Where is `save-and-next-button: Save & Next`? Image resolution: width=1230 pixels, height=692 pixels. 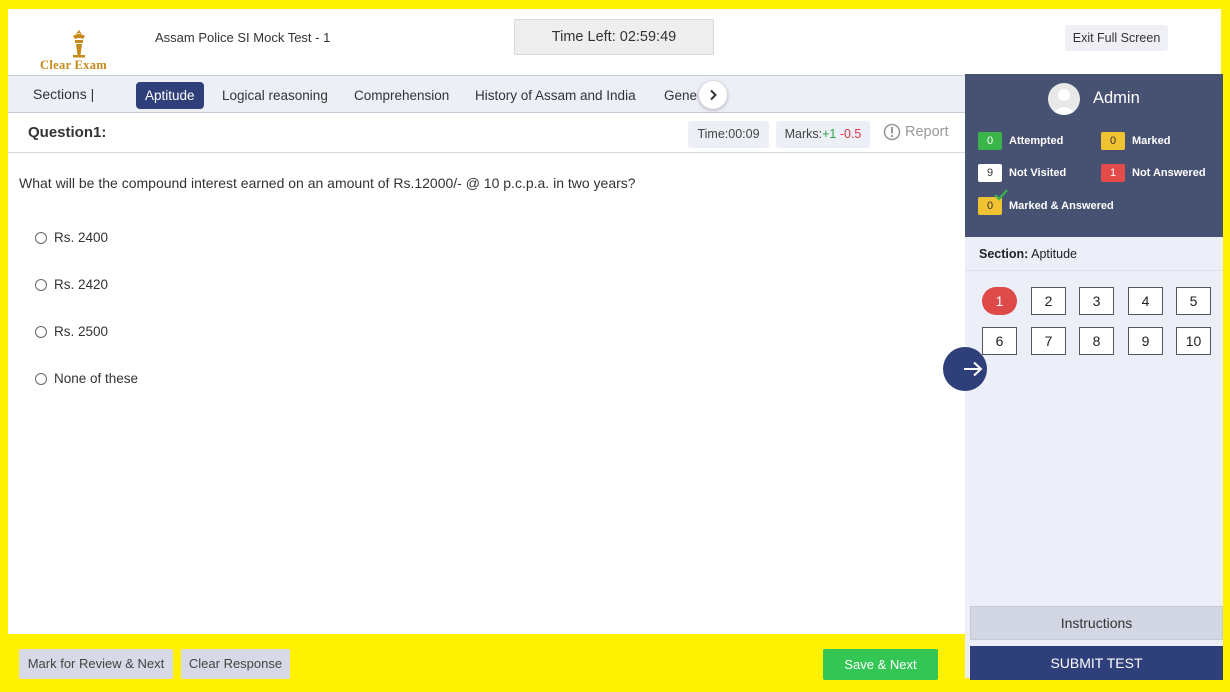 save-and-next-button: Save & Next is located at coordinates (880, 664).